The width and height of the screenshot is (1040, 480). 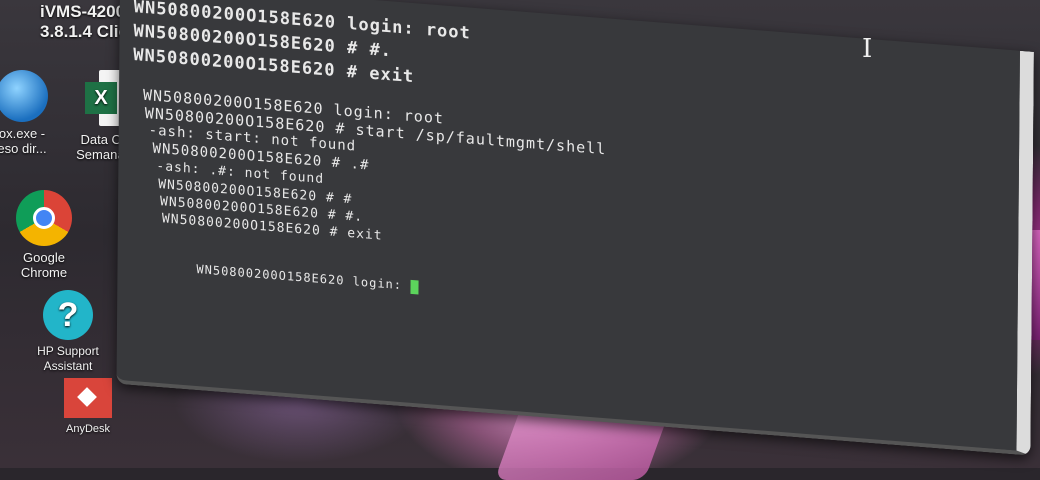 What do you see at coordinates (83, 11) in the screenshot?
I see `ivms-label-line-1: iVMS-4200` at bounding box center [83, 11].